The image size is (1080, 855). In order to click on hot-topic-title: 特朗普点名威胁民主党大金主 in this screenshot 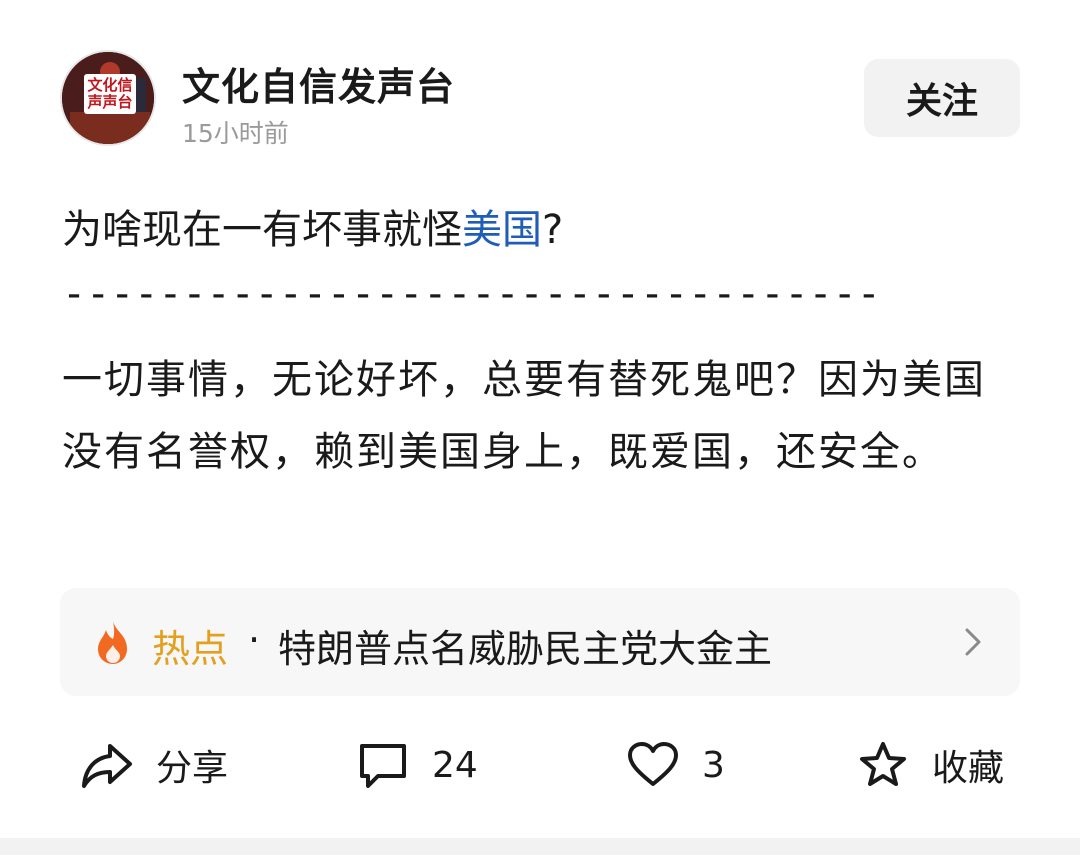, I will do `click(525, 649)`.